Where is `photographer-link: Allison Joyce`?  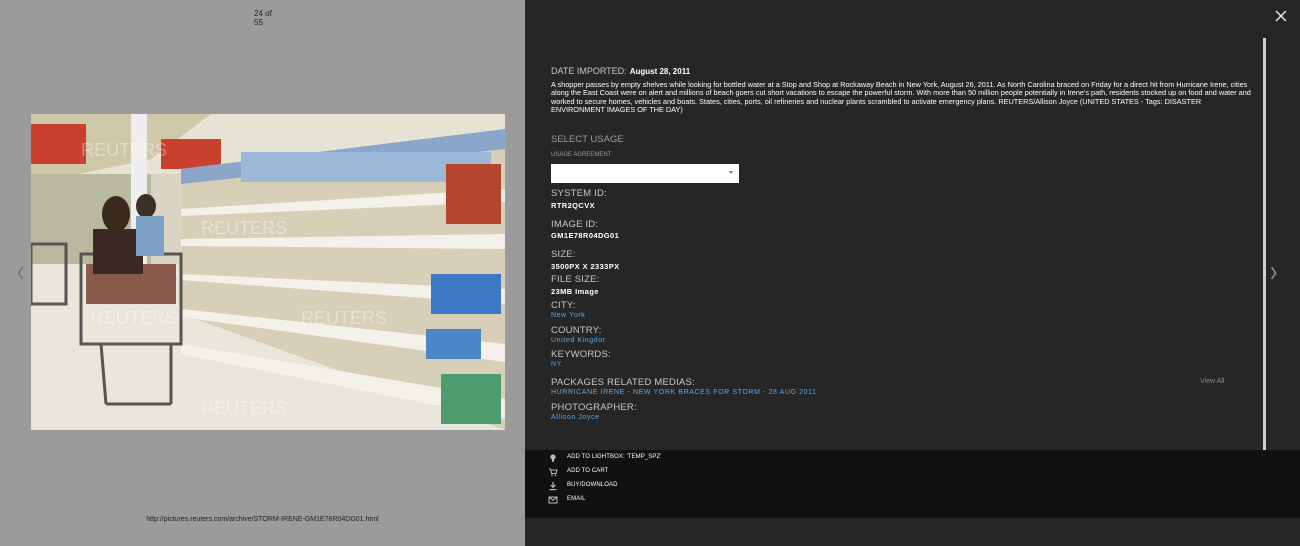 photographer-link: Allison Joyce is located at coordinates (575, 417).